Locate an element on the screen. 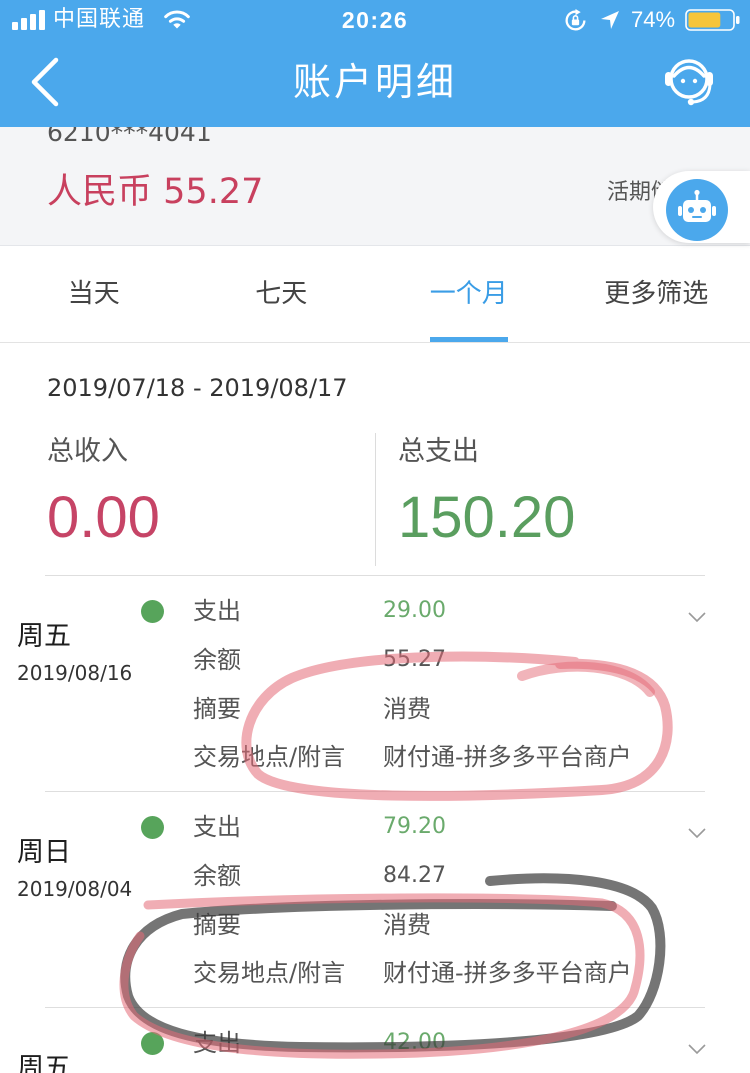  period-tabs: 当天 七天 一个月 更多筛选 is located at coordinates (375, 294).